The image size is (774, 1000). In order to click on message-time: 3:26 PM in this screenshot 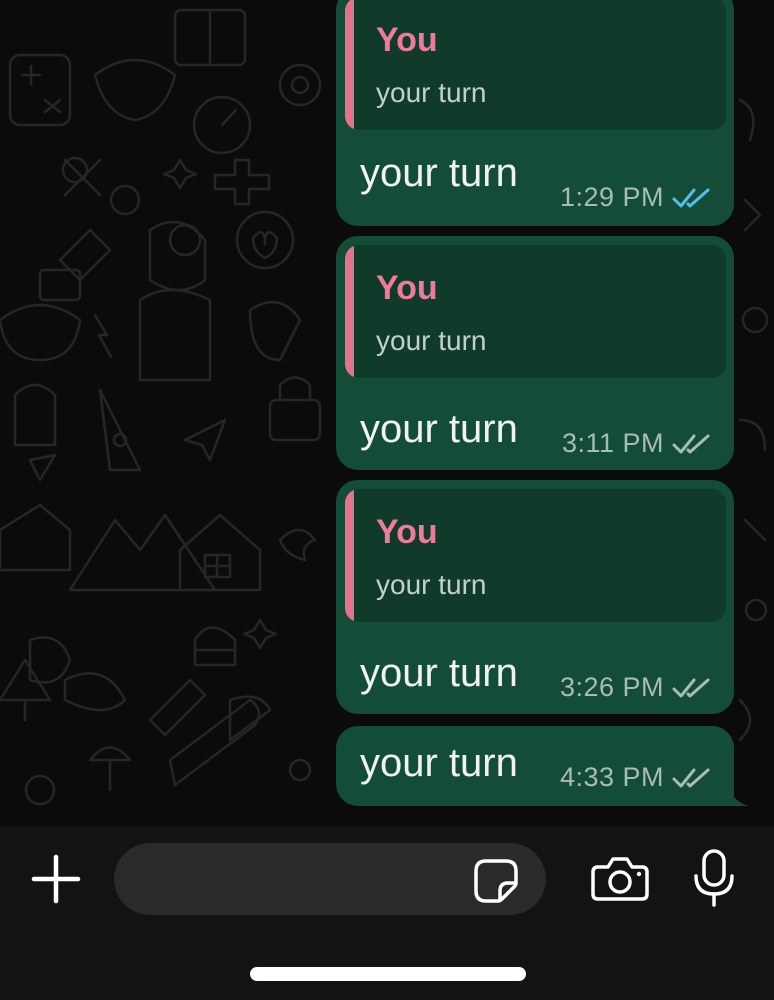, I will do `click(611, 687)`.